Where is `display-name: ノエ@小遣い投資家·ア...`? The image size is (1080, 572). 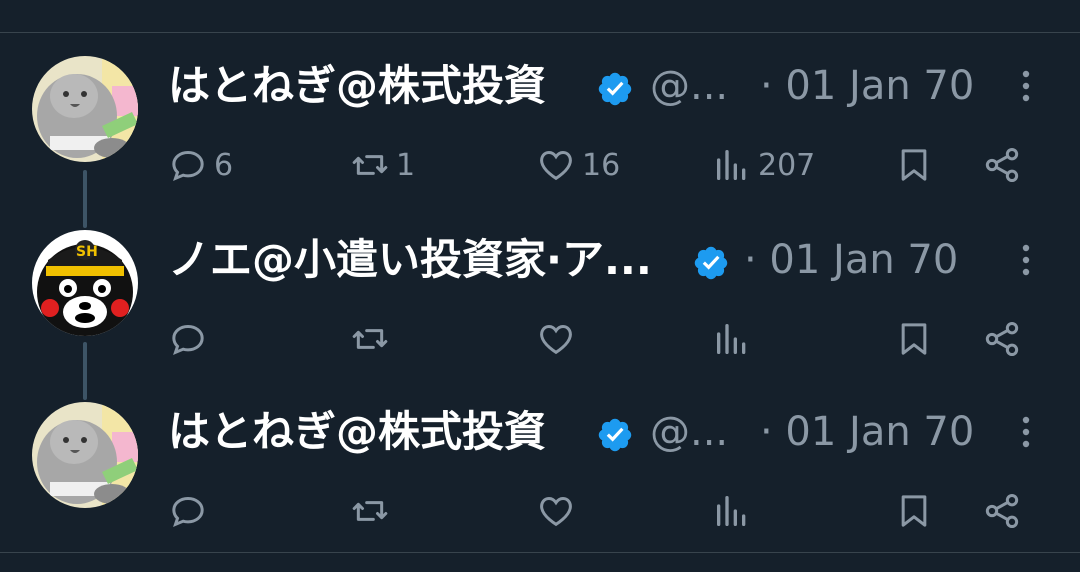 display-name: ノエ@小遣い投資家·ア... is located at coordinates (410, 260).